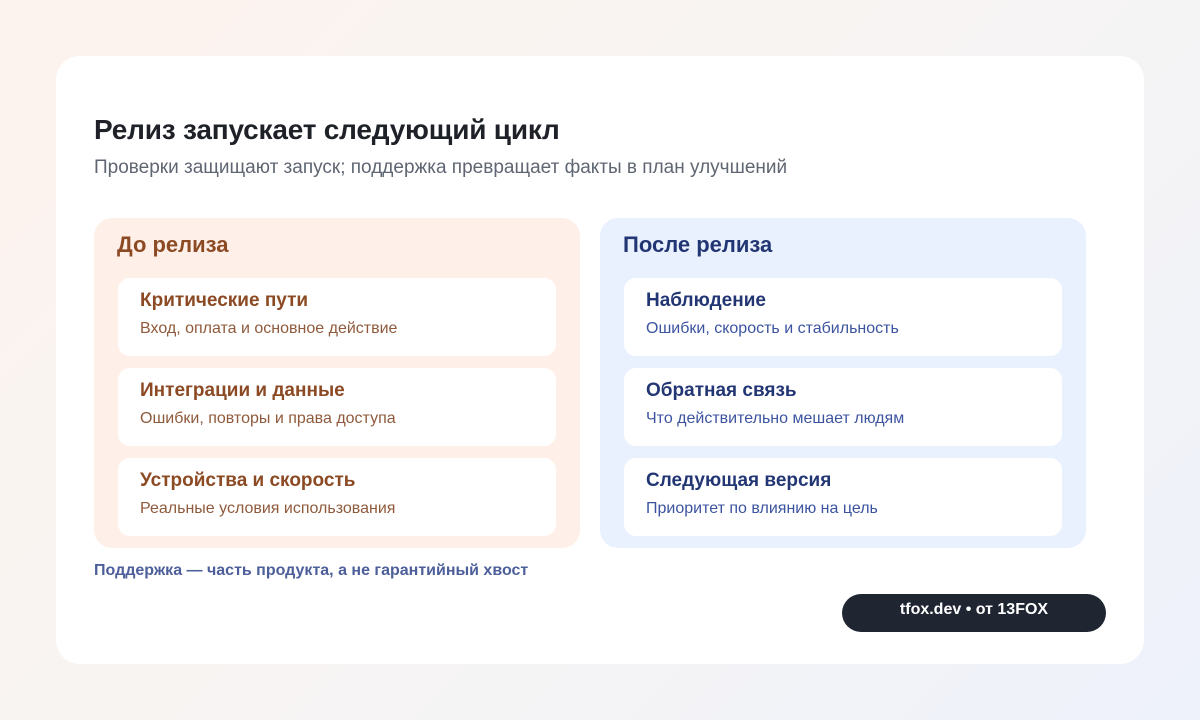 The height and width of the screenshot is (720, 1200). I want to click on item-description: Приоритет по влиянию на цель, so click(762, 508).